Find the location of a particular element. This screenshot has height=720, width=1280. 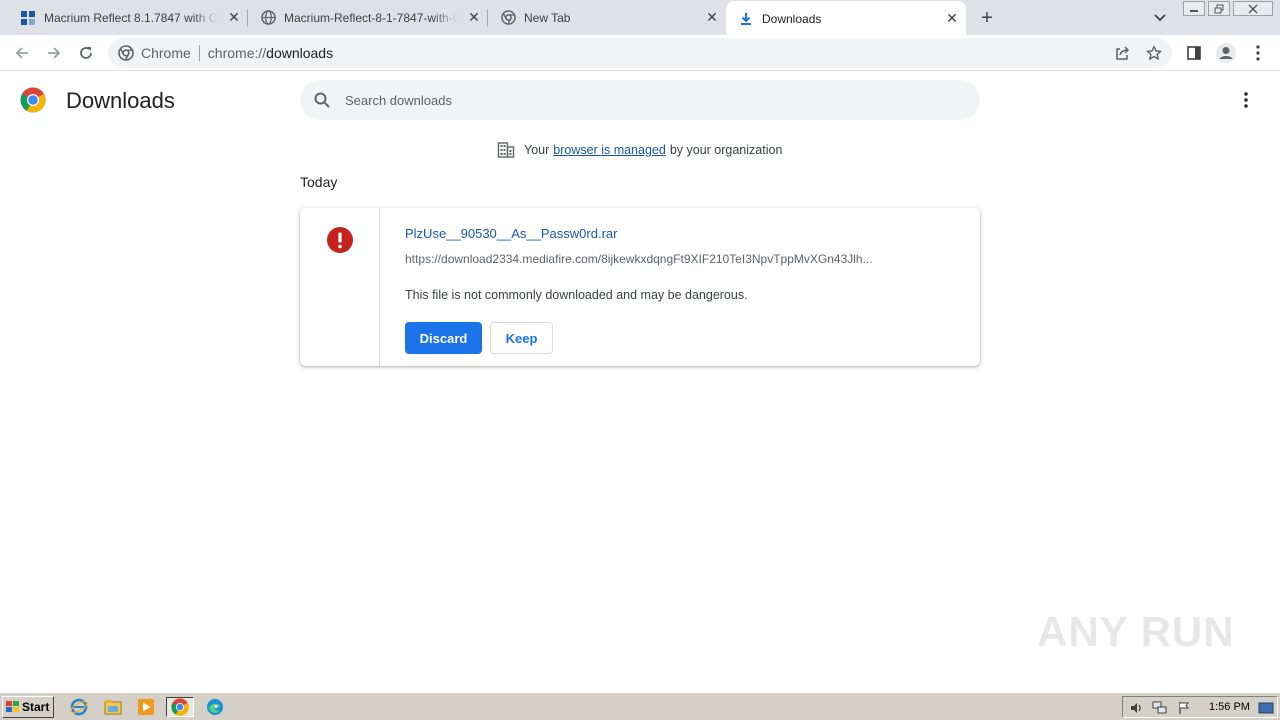

search-bar is located at coordinates (640, 100).